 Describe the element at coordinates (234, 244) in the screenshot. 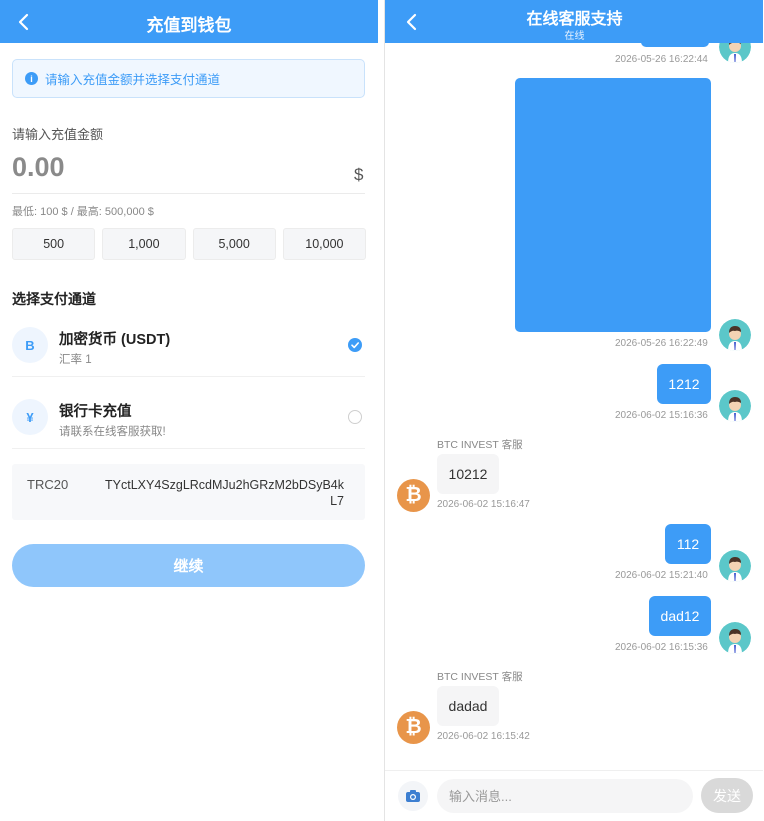

I see `quick-amount-5000: 5,000` at that location.